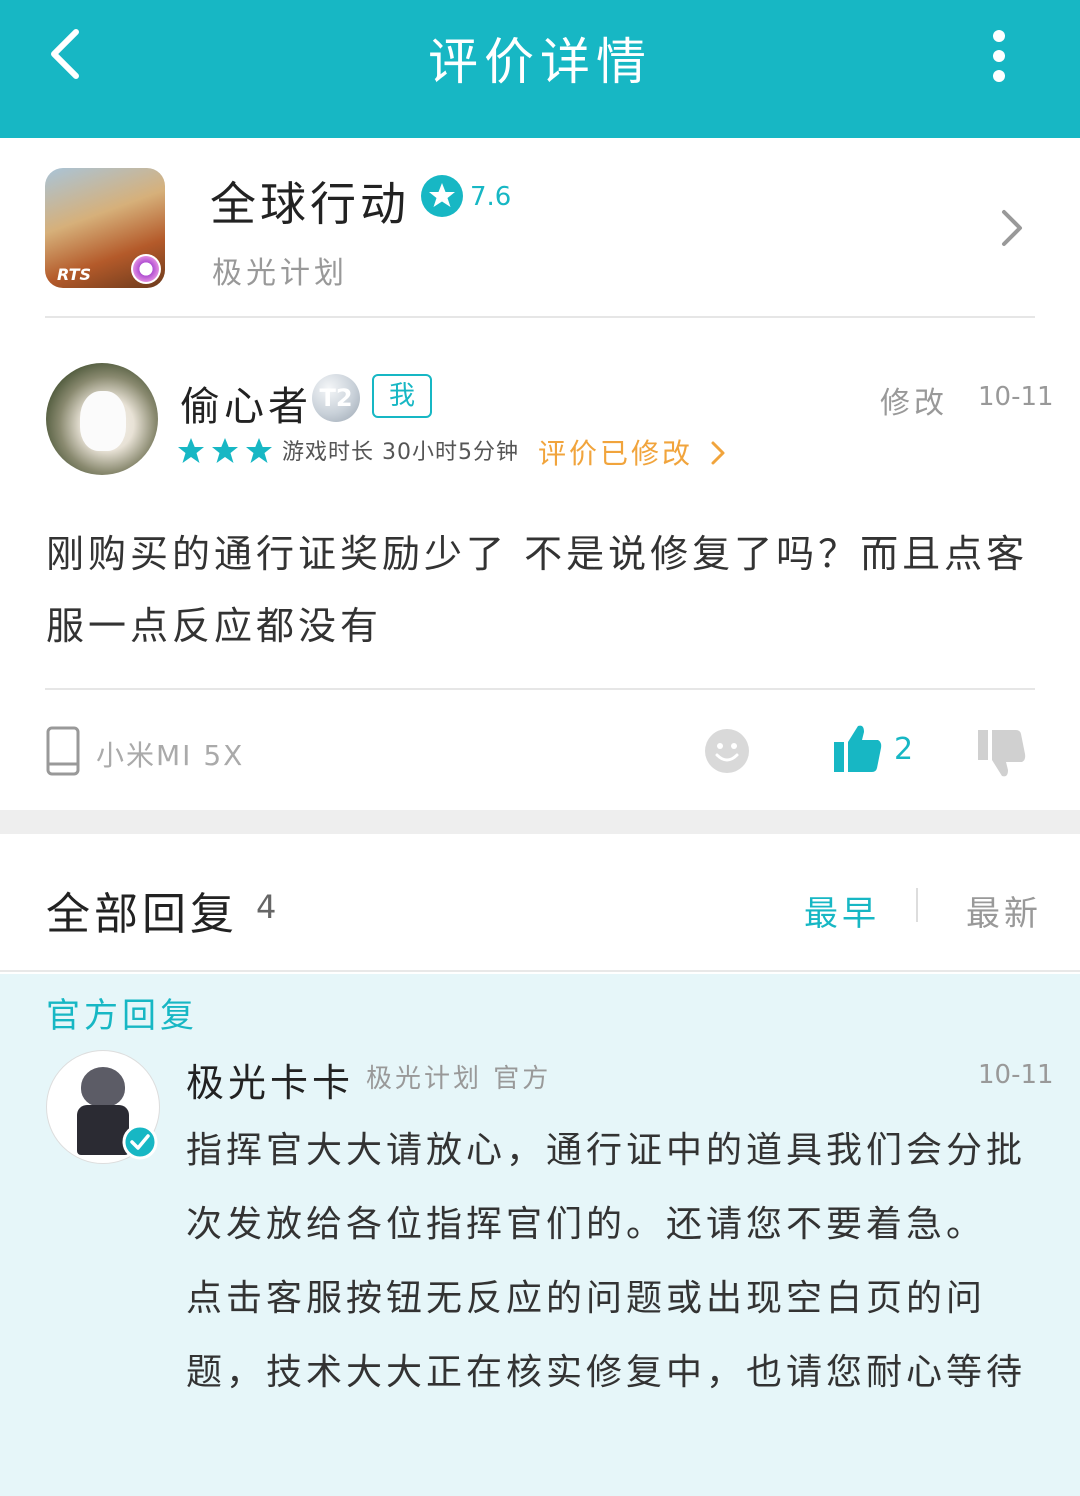 Image resolution: width=1080 pixels, height=1496 pixels. Describe the element at coordinates (146, 269) in the screenshot. I see `publisher-badge-icon` at that location.